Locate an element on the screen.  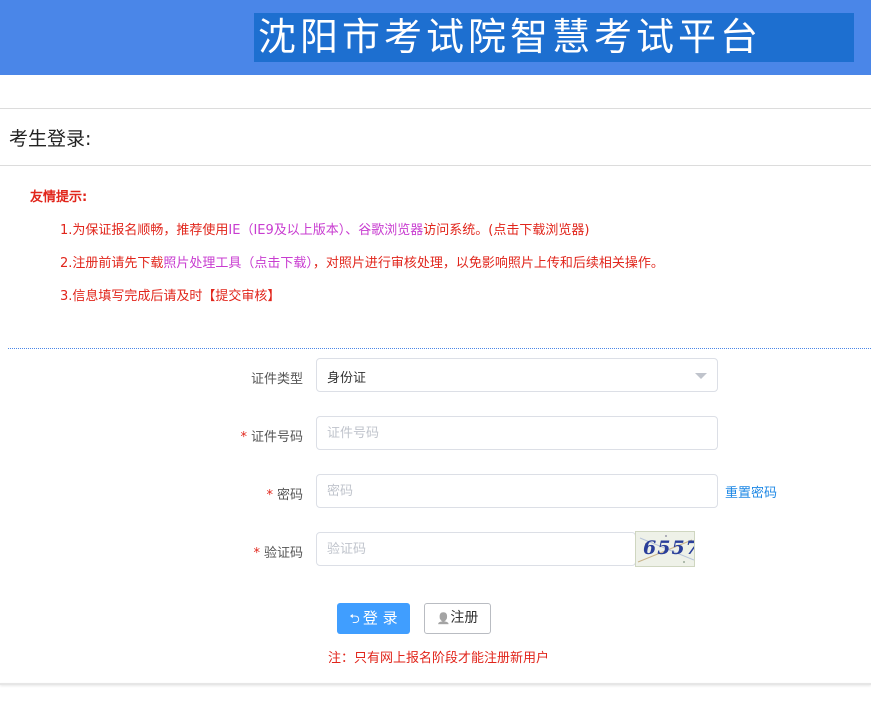
divider-title is located at coordinates (435, 165).